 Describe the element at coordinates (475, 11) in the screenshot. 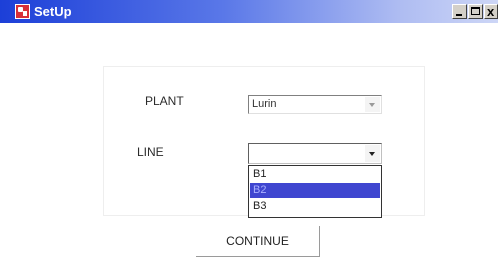

I see `maximize-button` at that location.